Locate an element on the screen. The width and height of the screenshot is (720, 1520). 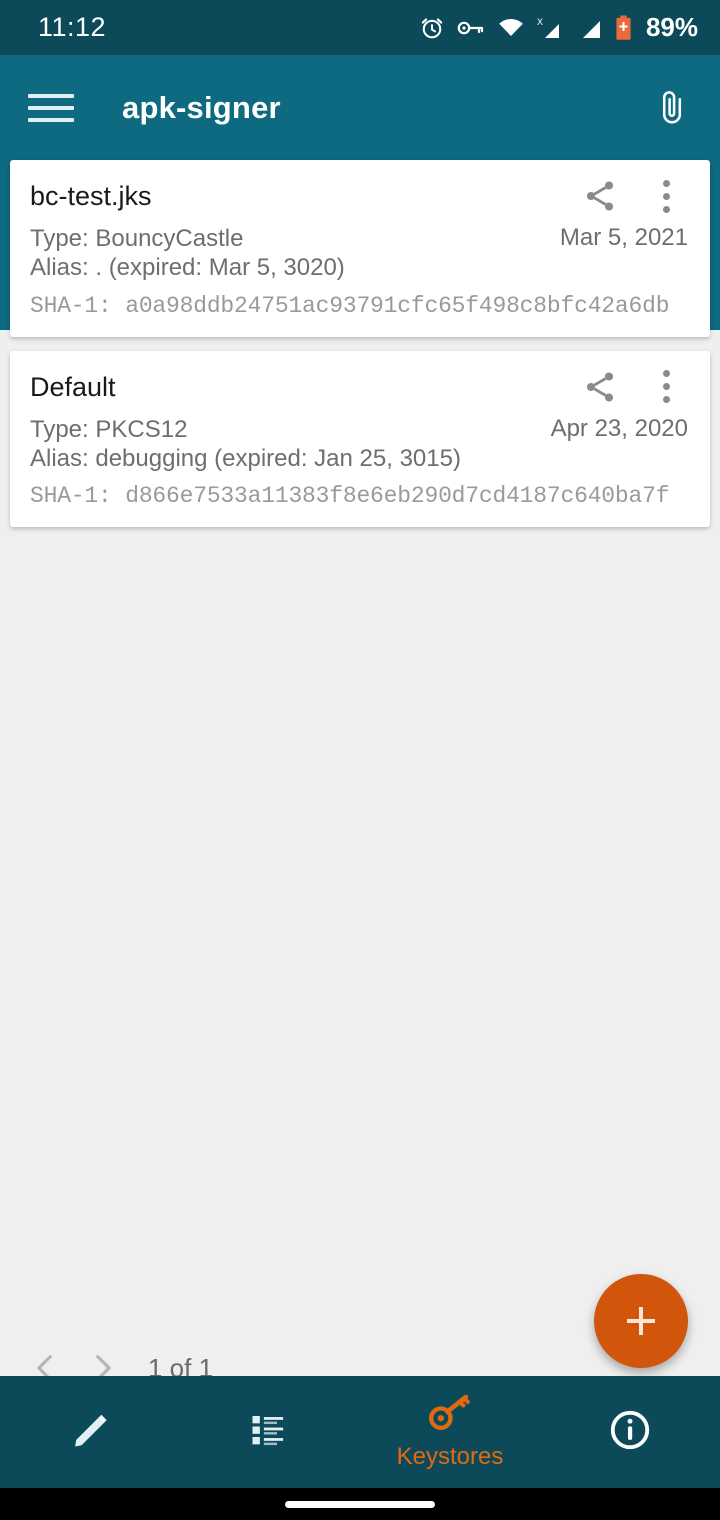
plus-icon is located at coordinates (641, 1321).